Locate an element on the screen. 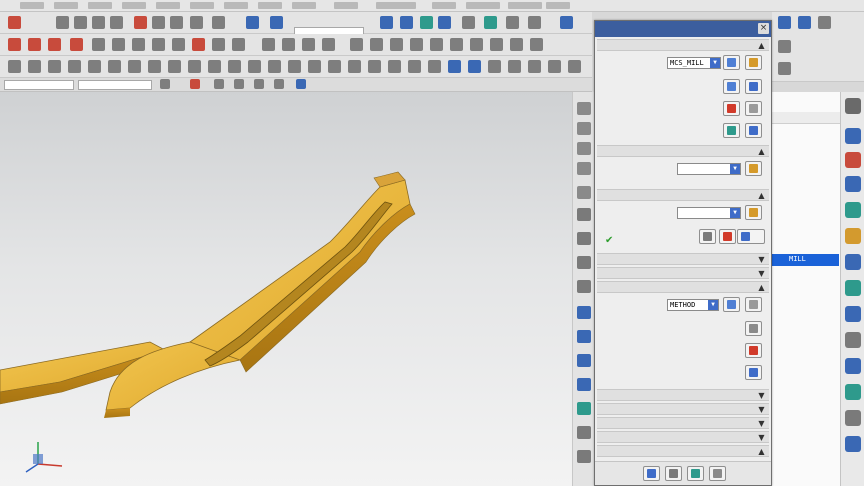 This screenshot has height=486, width=864. line-icon is located at coordinates (14, 44).